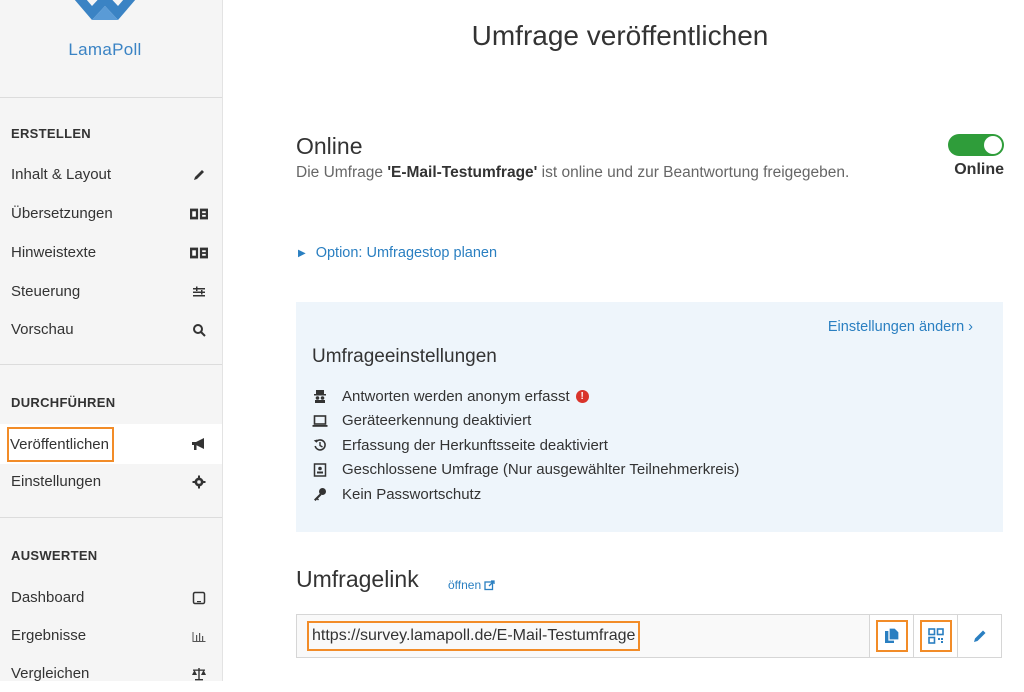  Describe the element at coordinates (900, 327) in the screenshot. I see `change-settings-link: Einstellungen ändern ›` at that location.